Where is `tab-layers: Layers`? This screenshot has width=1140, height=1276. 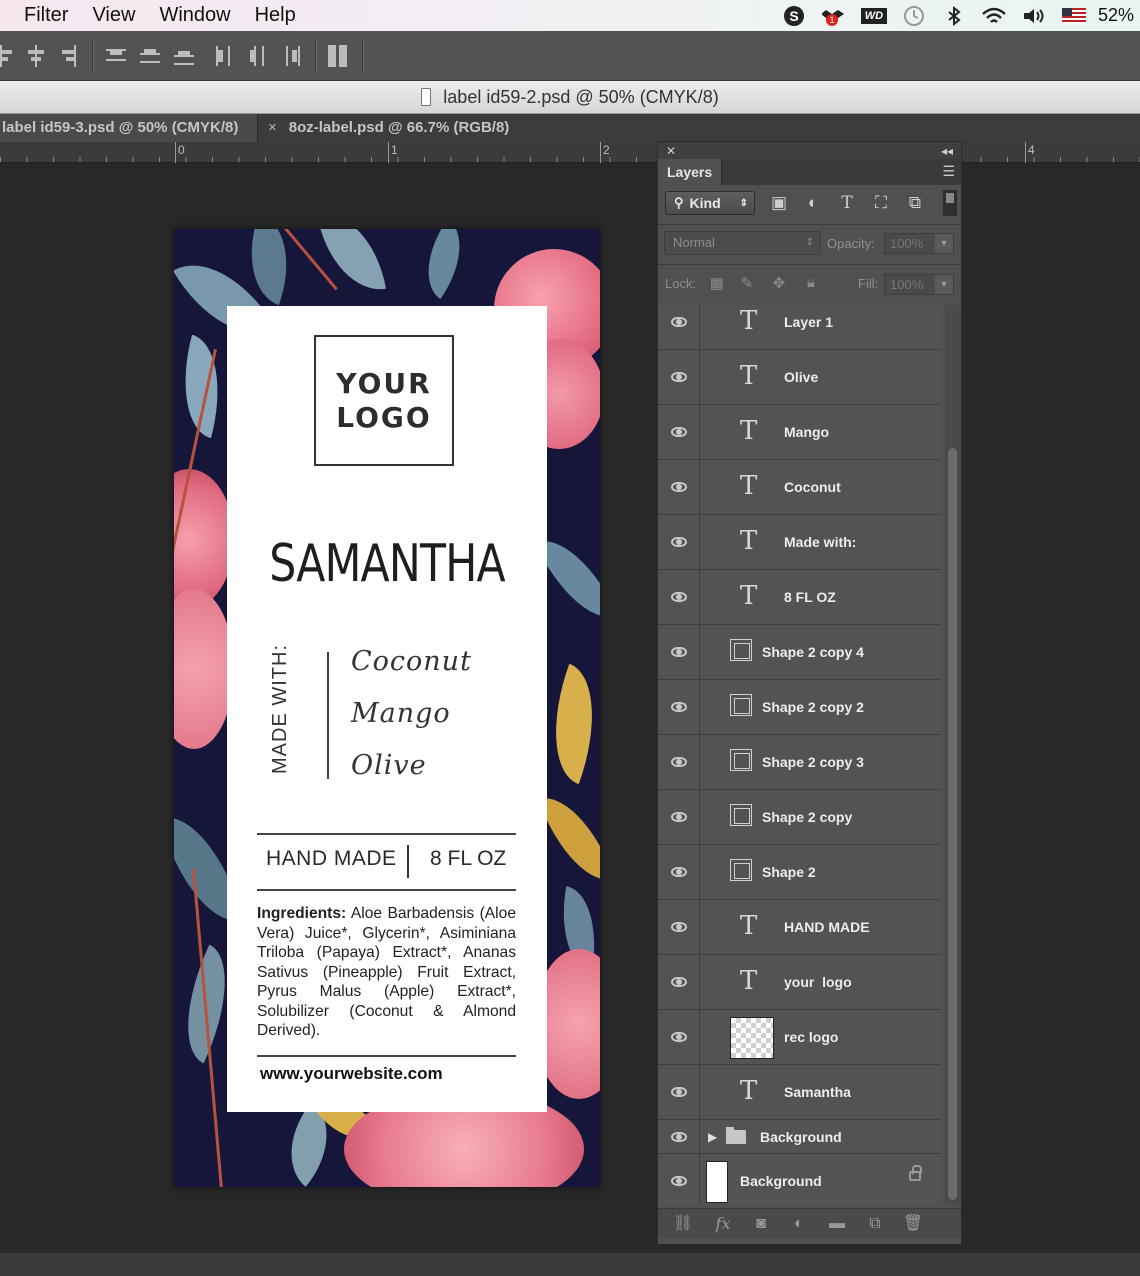 tab-layers: Layers is located at coordinates (690, 172).